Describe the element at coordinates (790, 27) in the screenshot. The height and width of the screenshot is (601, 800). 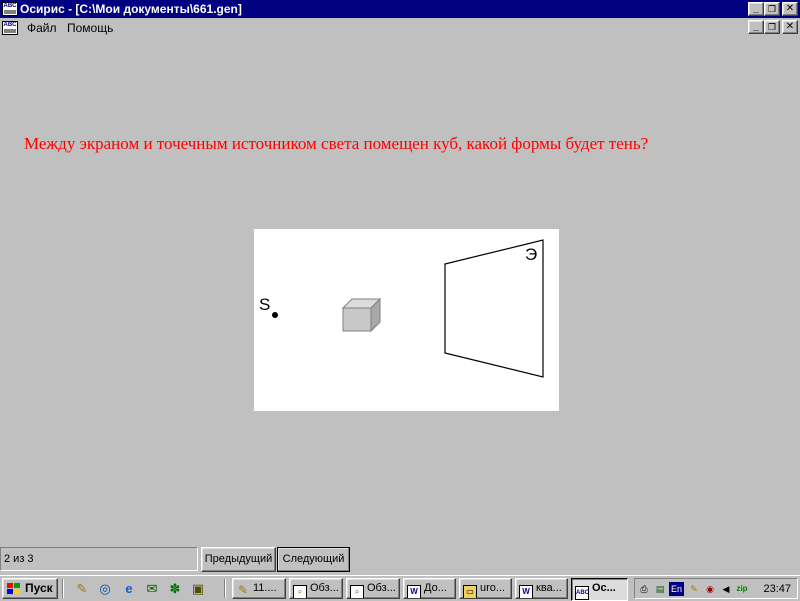
I see `doc-close-button: ✕` at that location.